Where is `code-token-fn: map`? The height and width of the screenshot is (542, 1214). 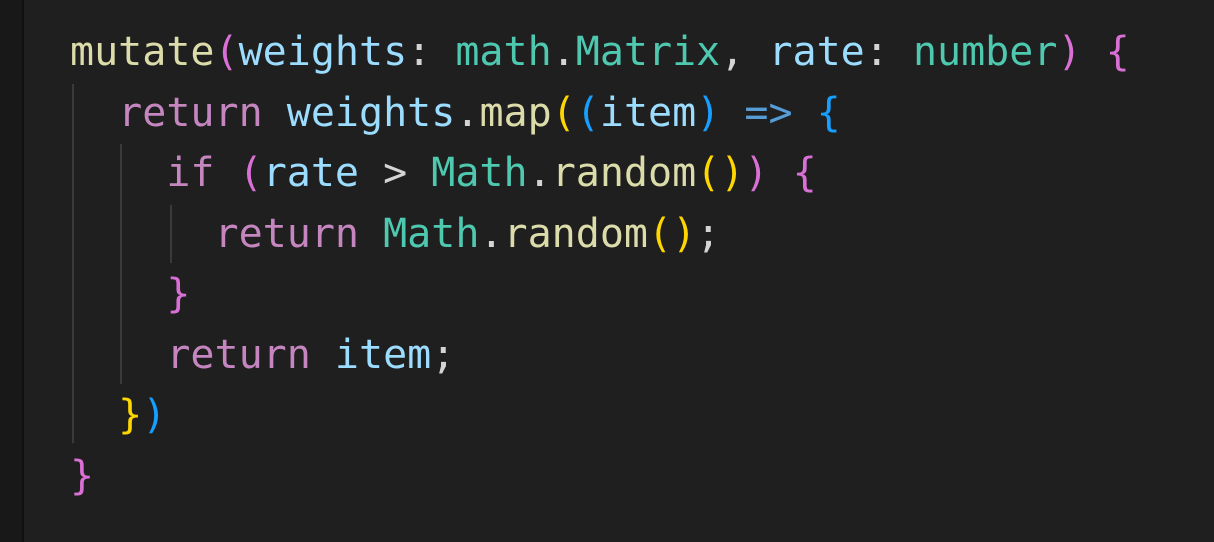 code-token-fn: map is located at coordinates (515, 112).